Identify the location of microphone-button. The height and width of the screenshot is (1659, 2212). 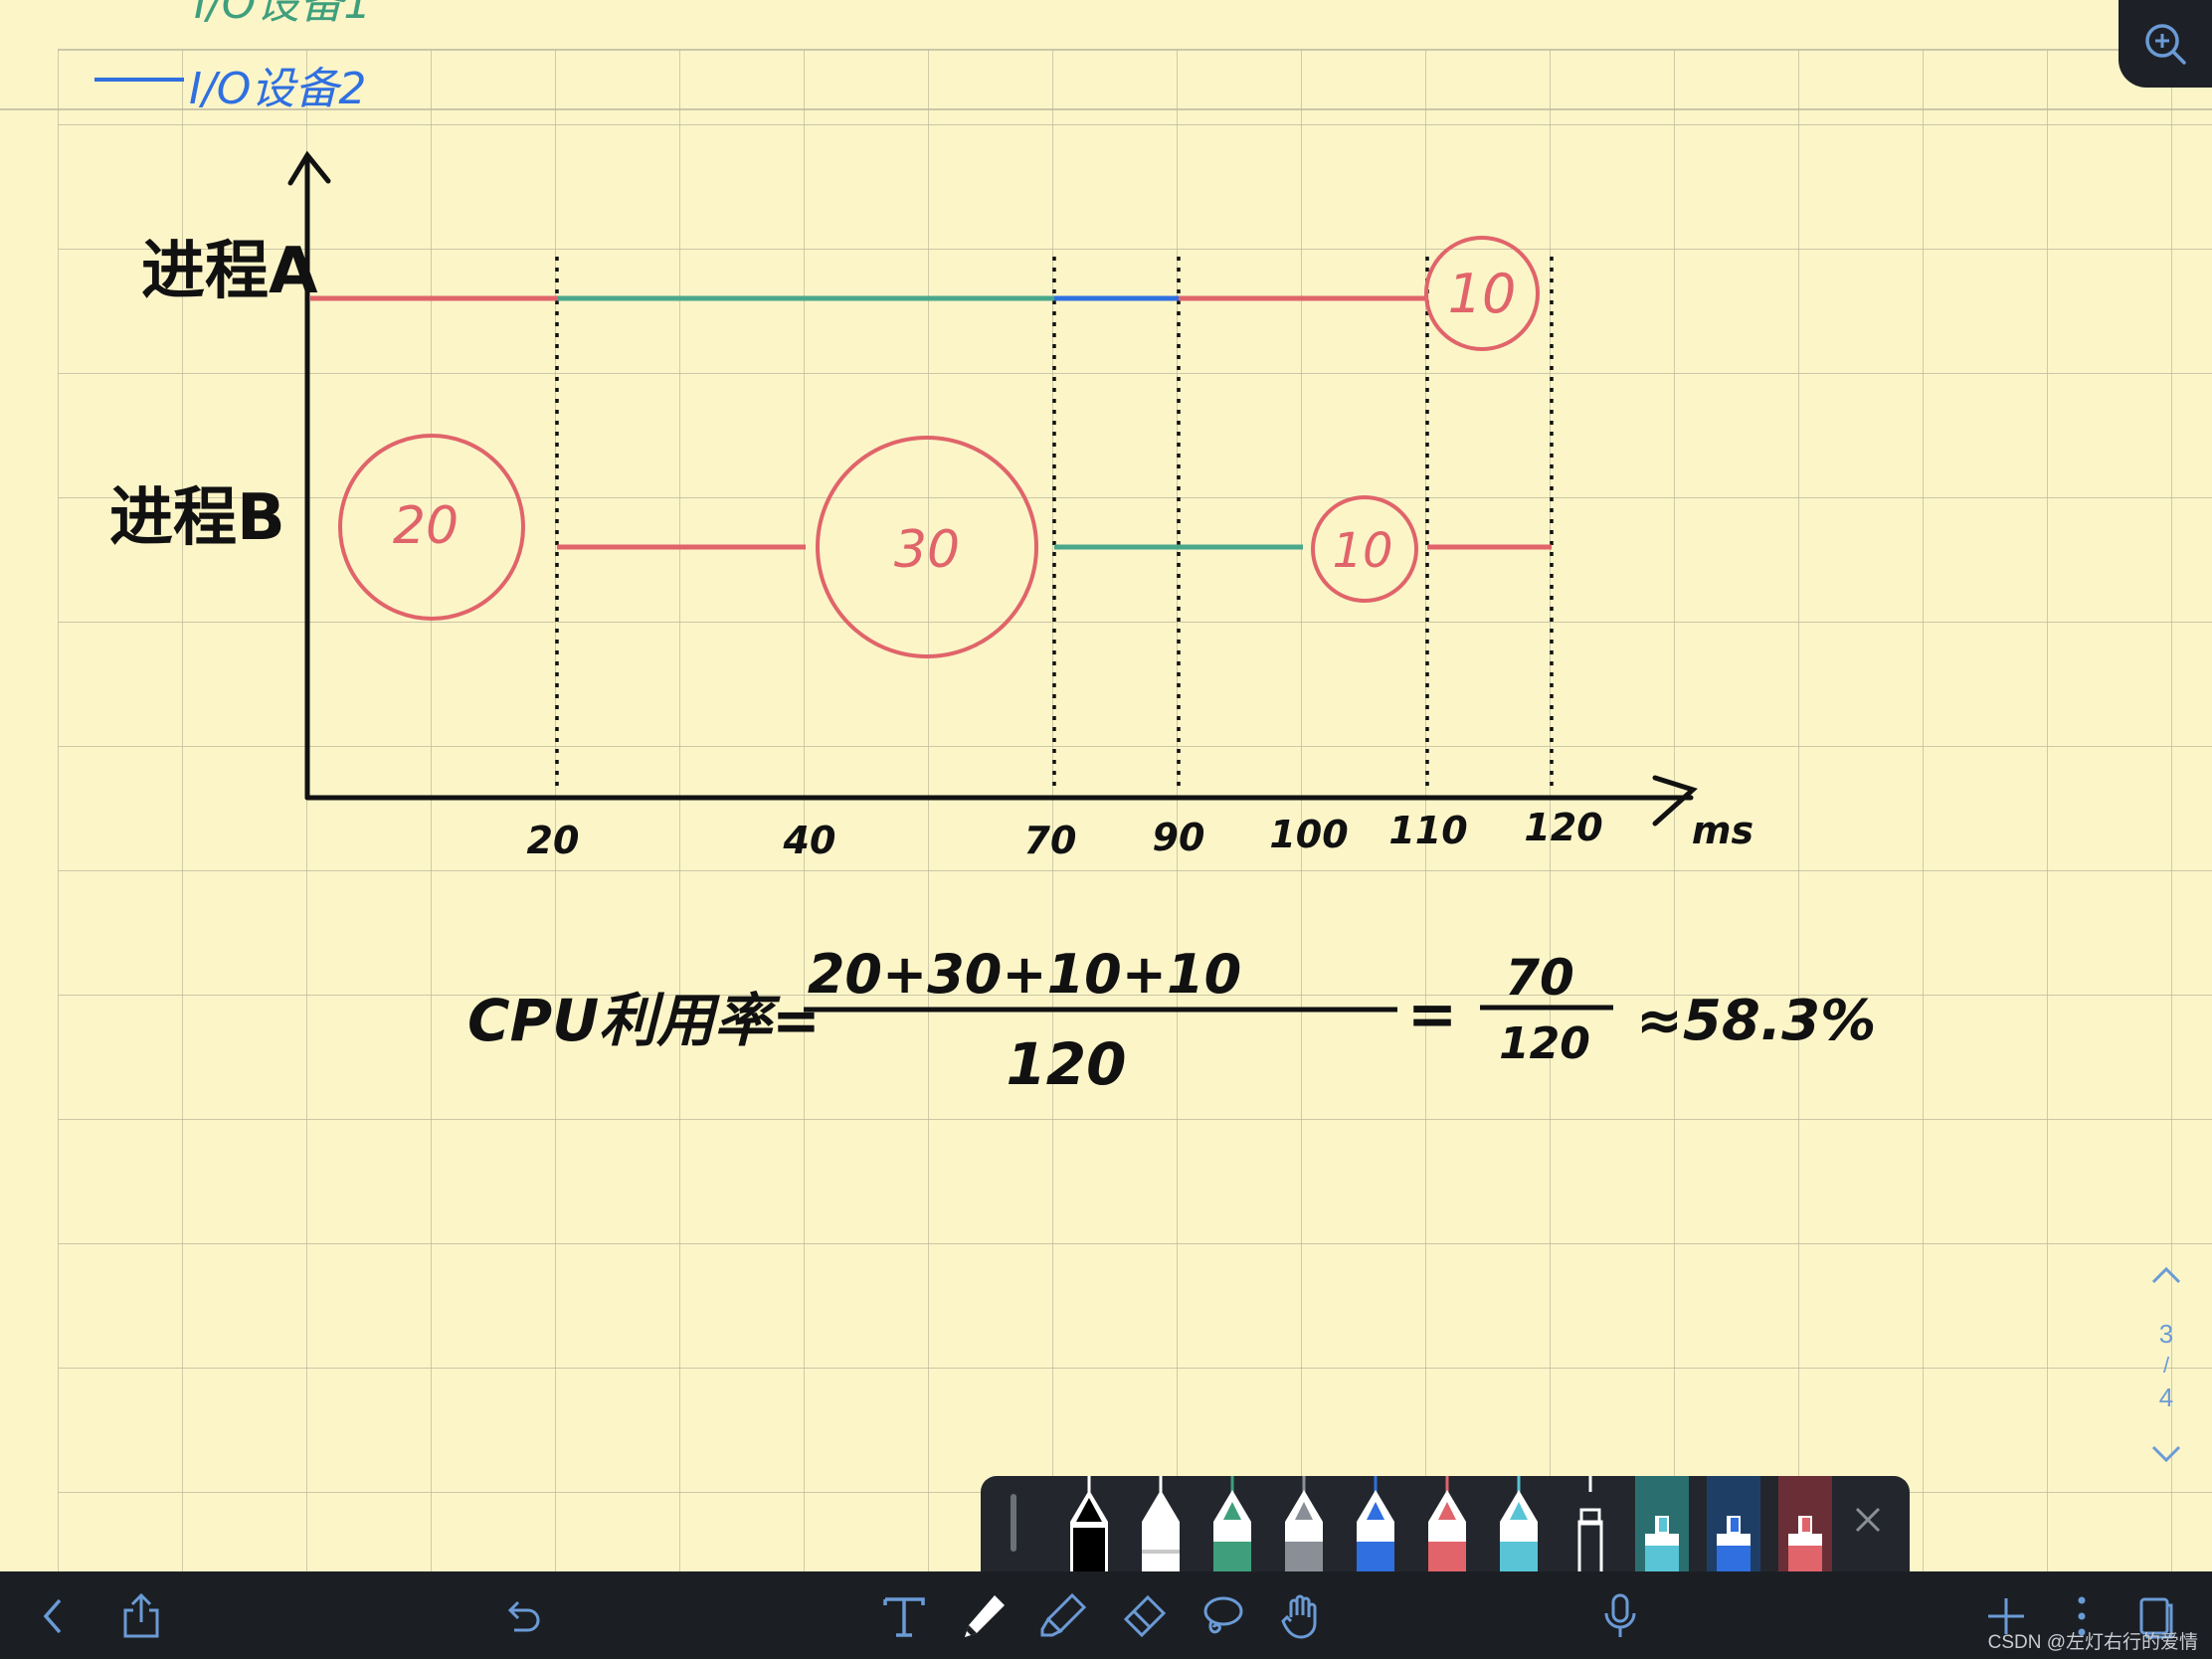
(1620, 1616).